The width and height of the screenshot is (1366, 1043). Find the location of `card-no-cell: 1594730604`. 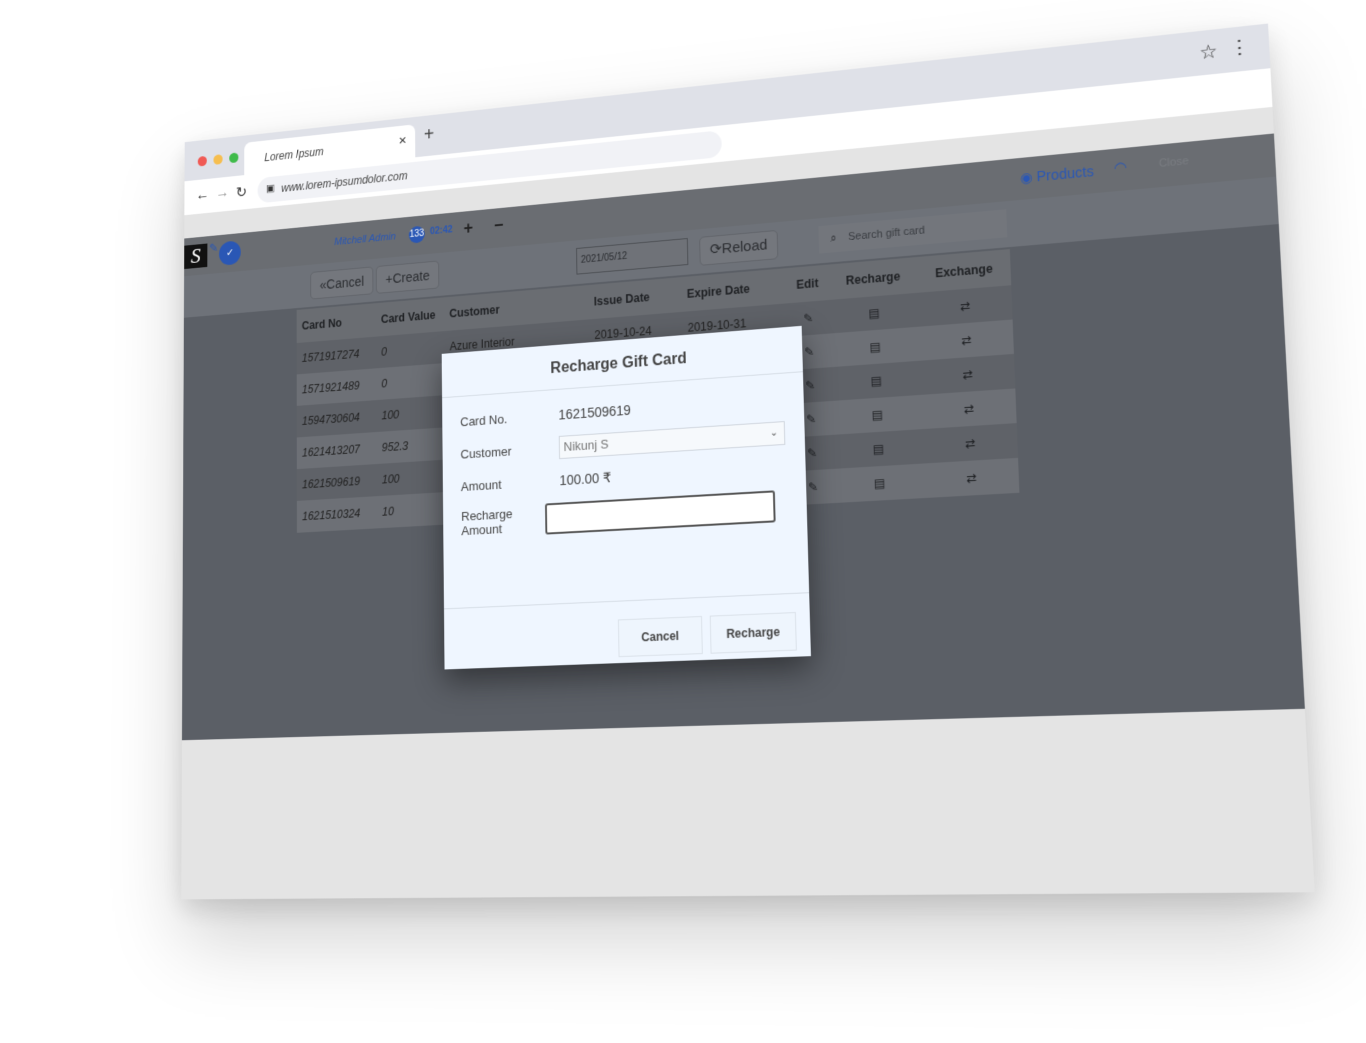

card-no-cell: 1594730604 is located at coordinates (330, 419).